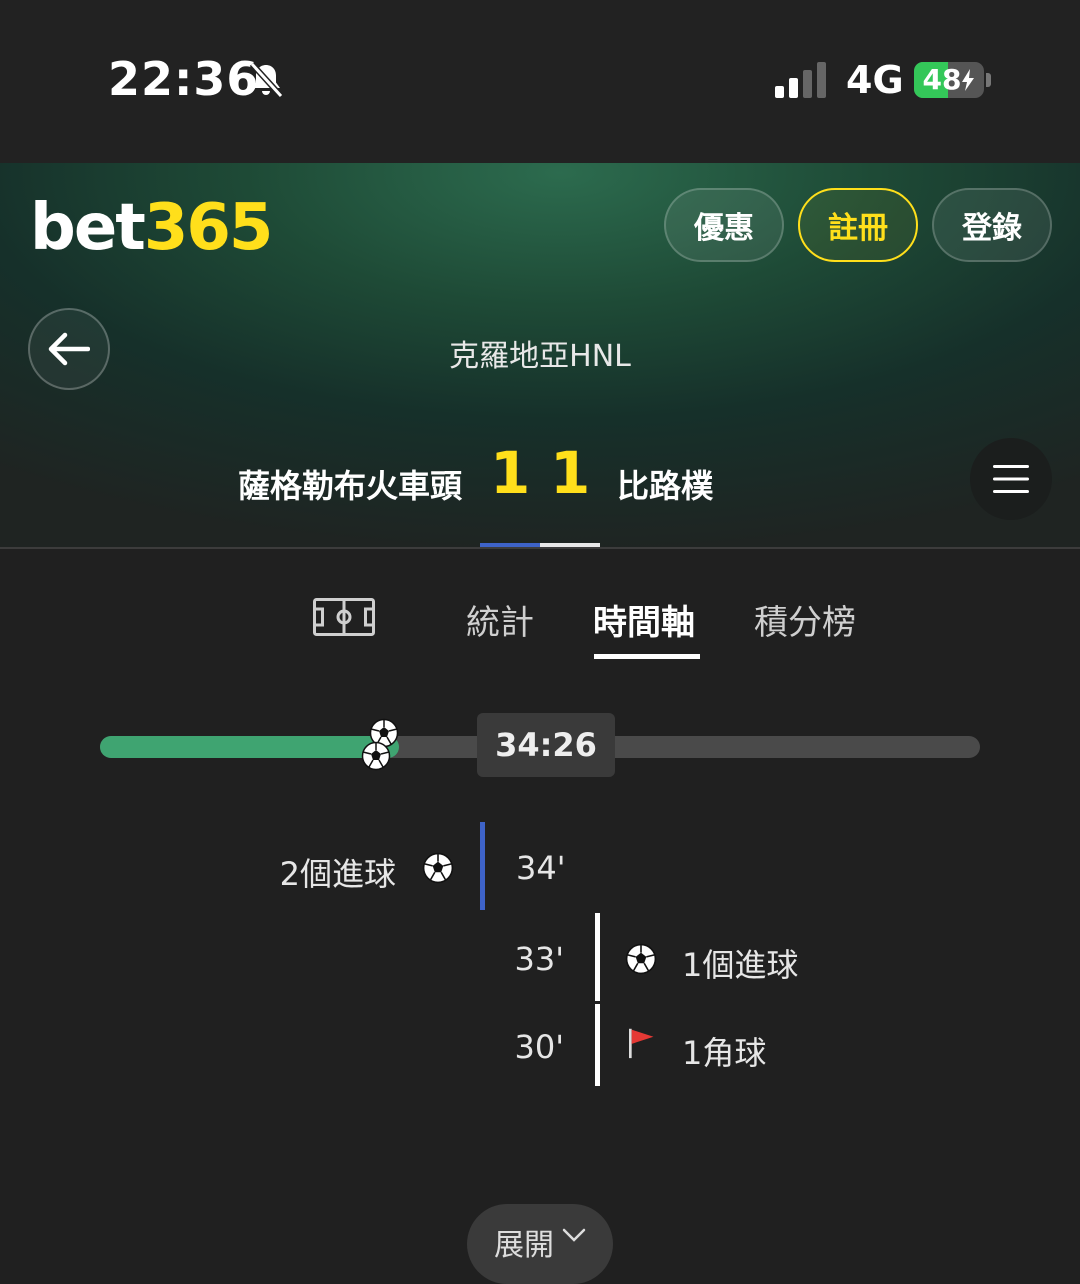 The width and height of the screenshot is (1080, 1284). Describe the element at coordinates (500, 619) in the screenshot. I see `tab-stats: 統計` at that location.